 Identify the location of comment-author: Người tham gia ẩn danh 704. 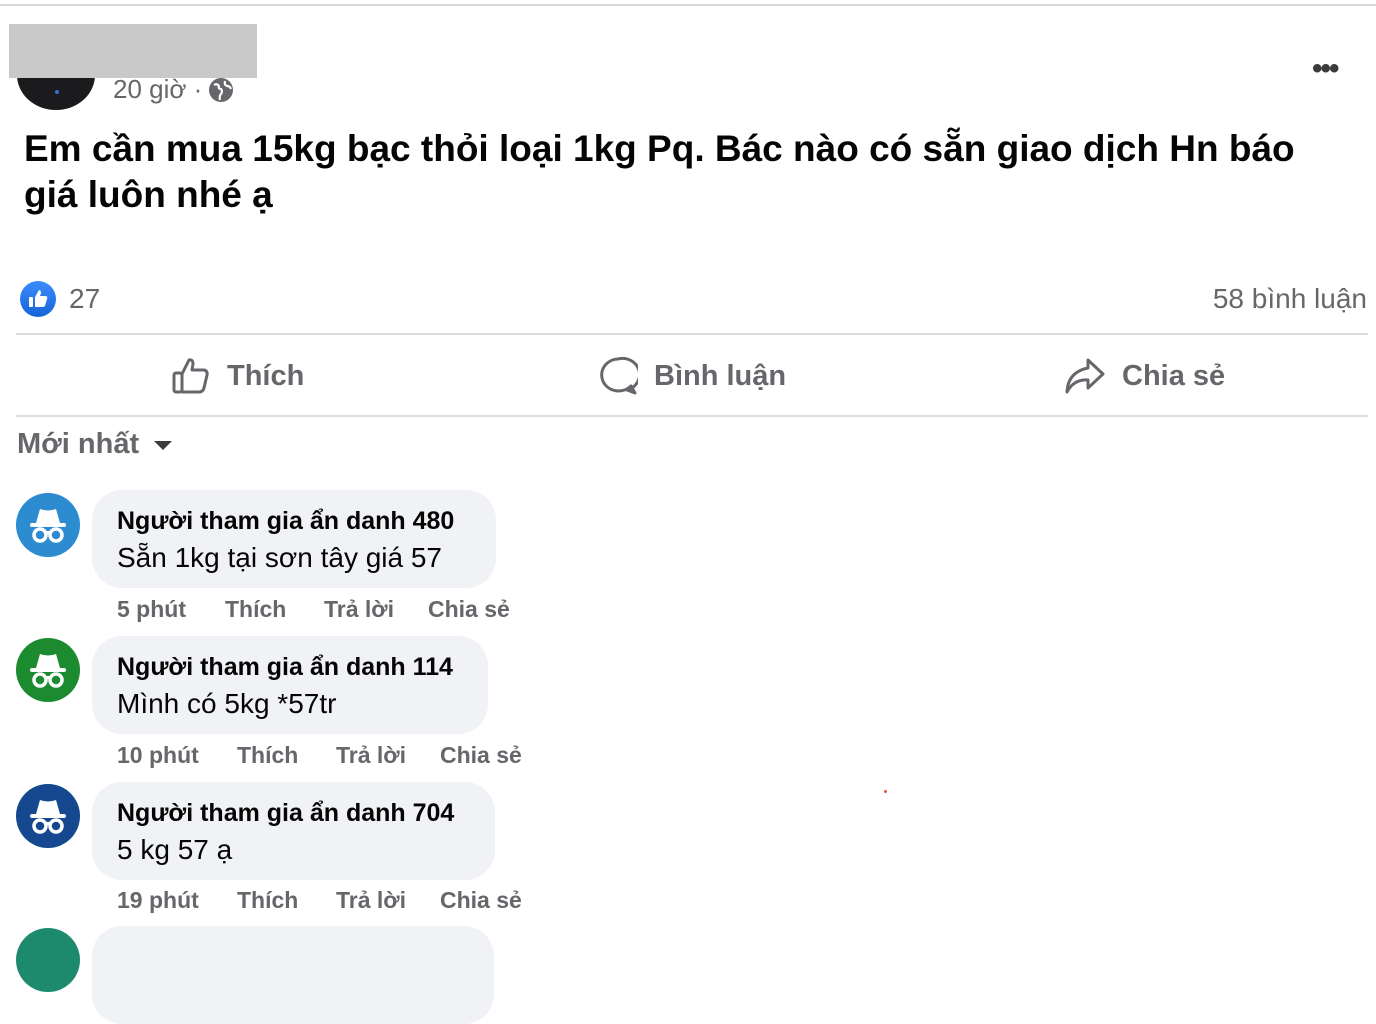
(294, 813).